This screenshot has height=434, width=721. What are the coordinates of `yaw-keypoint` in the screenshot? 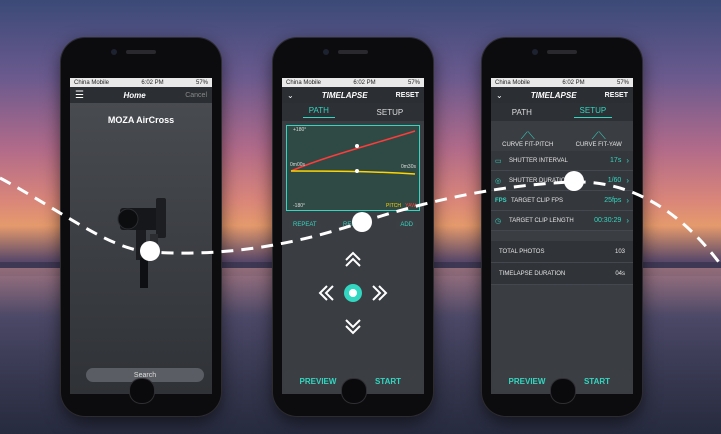 It's located at (357, 171).